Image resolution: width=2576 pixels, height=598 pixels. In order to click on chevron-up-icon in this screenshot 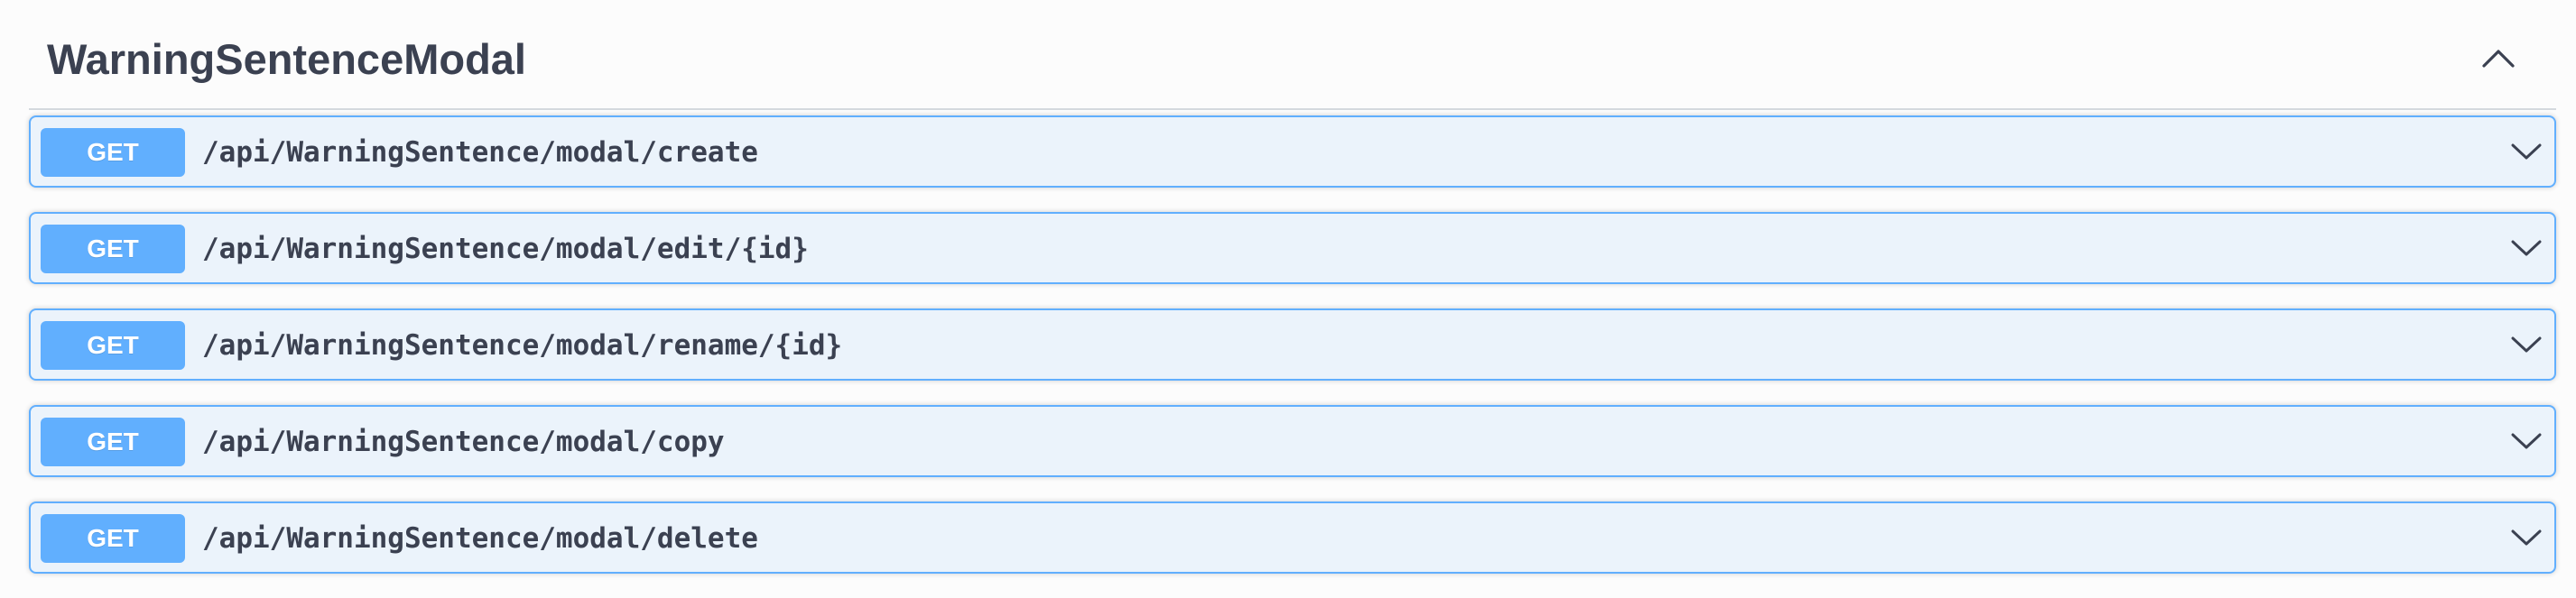, I will do `click(2498, 59)`.